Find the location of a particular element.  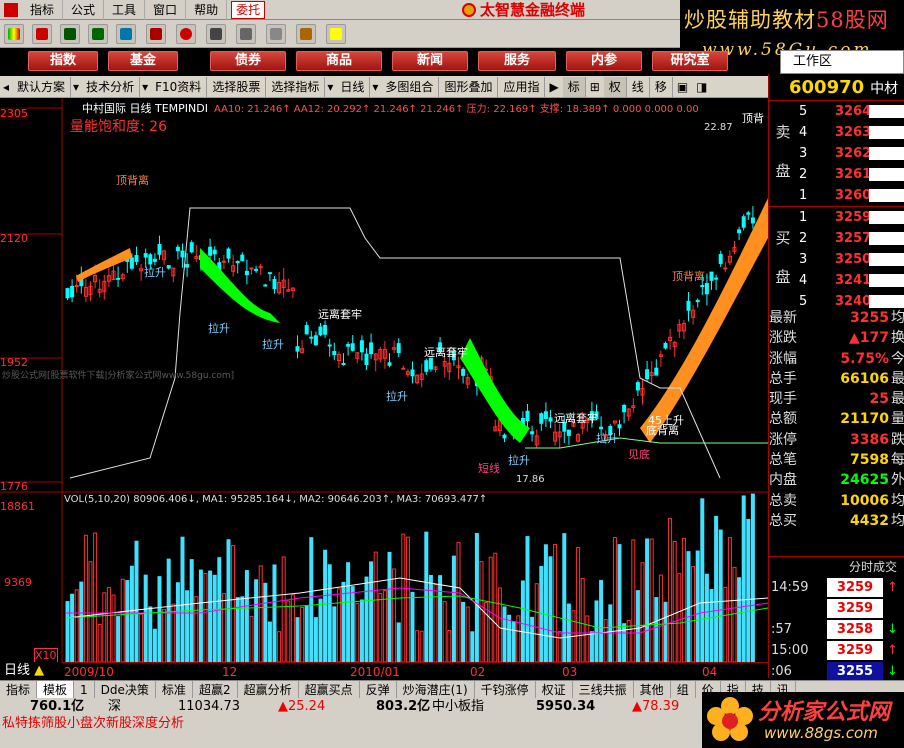

tick-row: :57 3258 ↓ is located at coordinates (836, 629).